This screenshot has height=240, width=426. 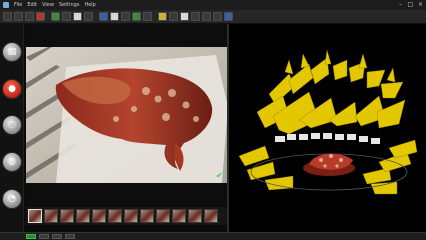 I want to click on window-controls: – □ ×, so click(x=410, y=4).